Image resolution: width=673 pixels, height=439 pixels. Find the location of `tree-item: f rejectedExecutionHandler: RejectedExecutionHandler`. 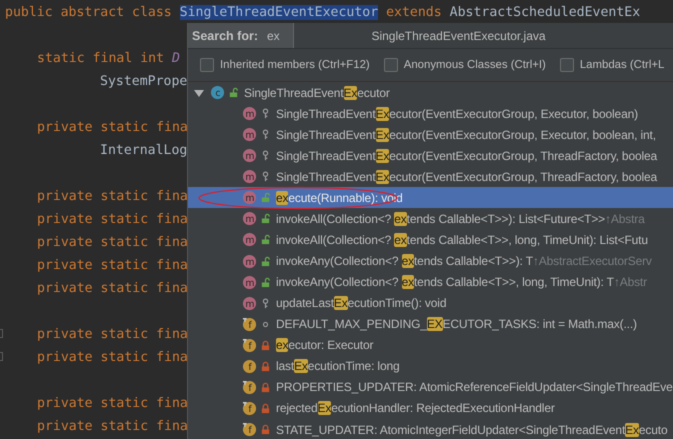

tree-item: f rejectedExecutionHandler: RejectedExecutionHandler is located at coordinates (430, 408).